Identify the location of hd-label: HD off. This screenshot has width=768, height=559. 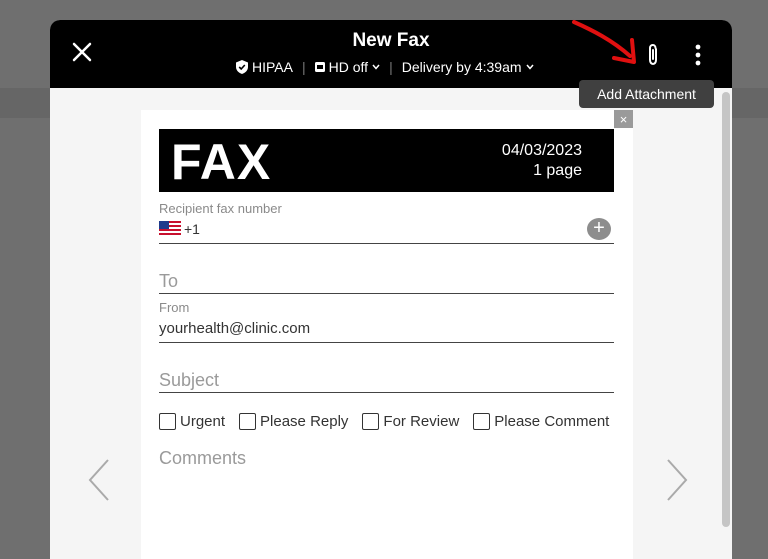
(348, 67).